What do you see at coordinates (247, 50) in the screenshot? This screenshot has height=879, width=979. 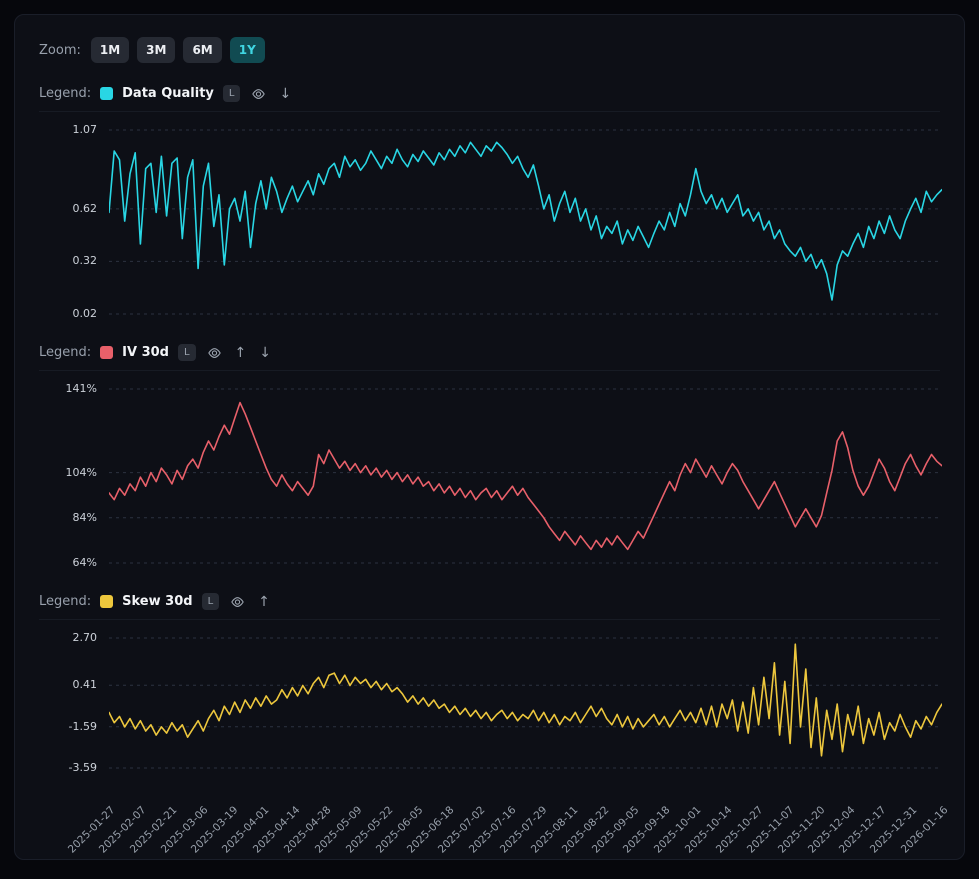 I see `zoom-button-1y: 1Y` at bounding box center [247, 50].